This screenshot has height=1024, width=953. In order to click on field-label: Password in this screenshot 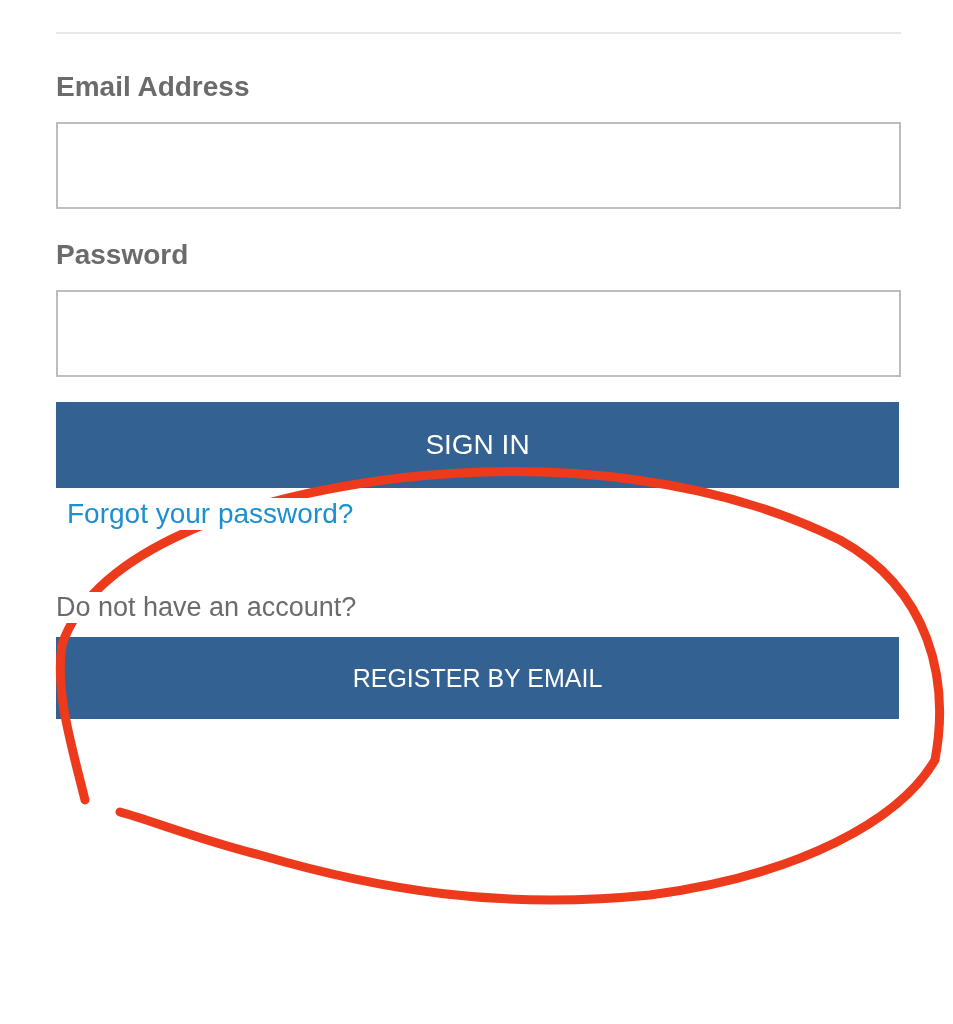, I will do `click(123, 255)`.